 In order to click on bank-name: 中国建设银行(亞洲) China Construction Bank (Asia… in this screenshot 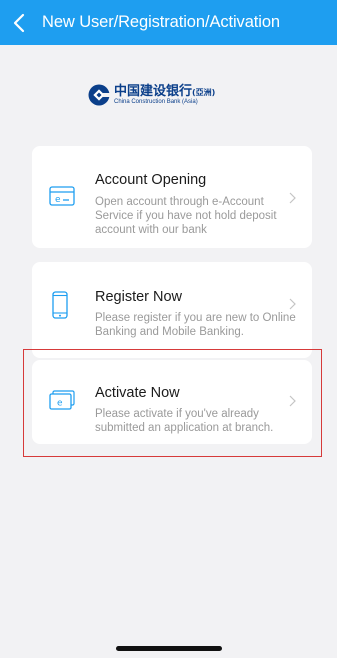, I will do `click(164, 95)`.